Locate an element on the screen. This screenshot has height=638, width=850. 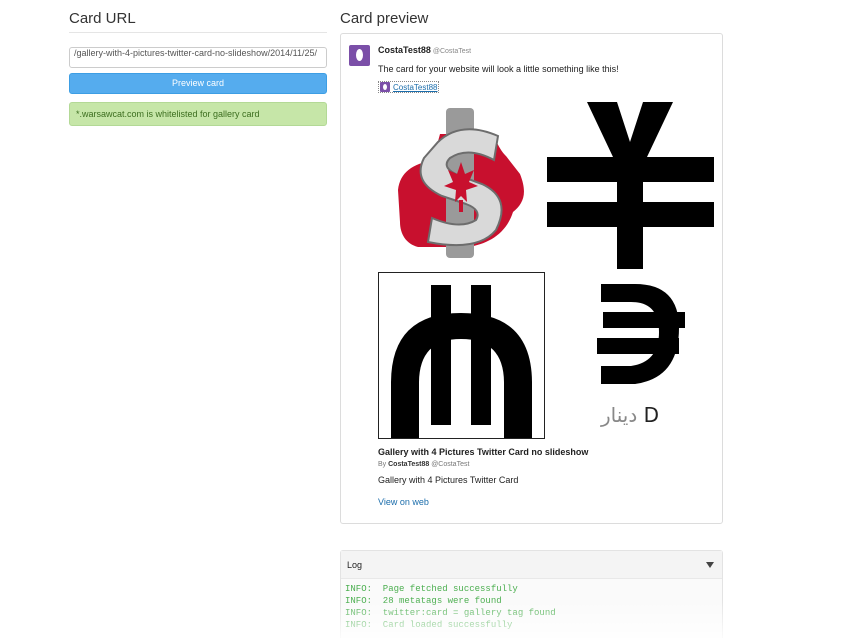
yen-icon is located at coordinates (630, 185).